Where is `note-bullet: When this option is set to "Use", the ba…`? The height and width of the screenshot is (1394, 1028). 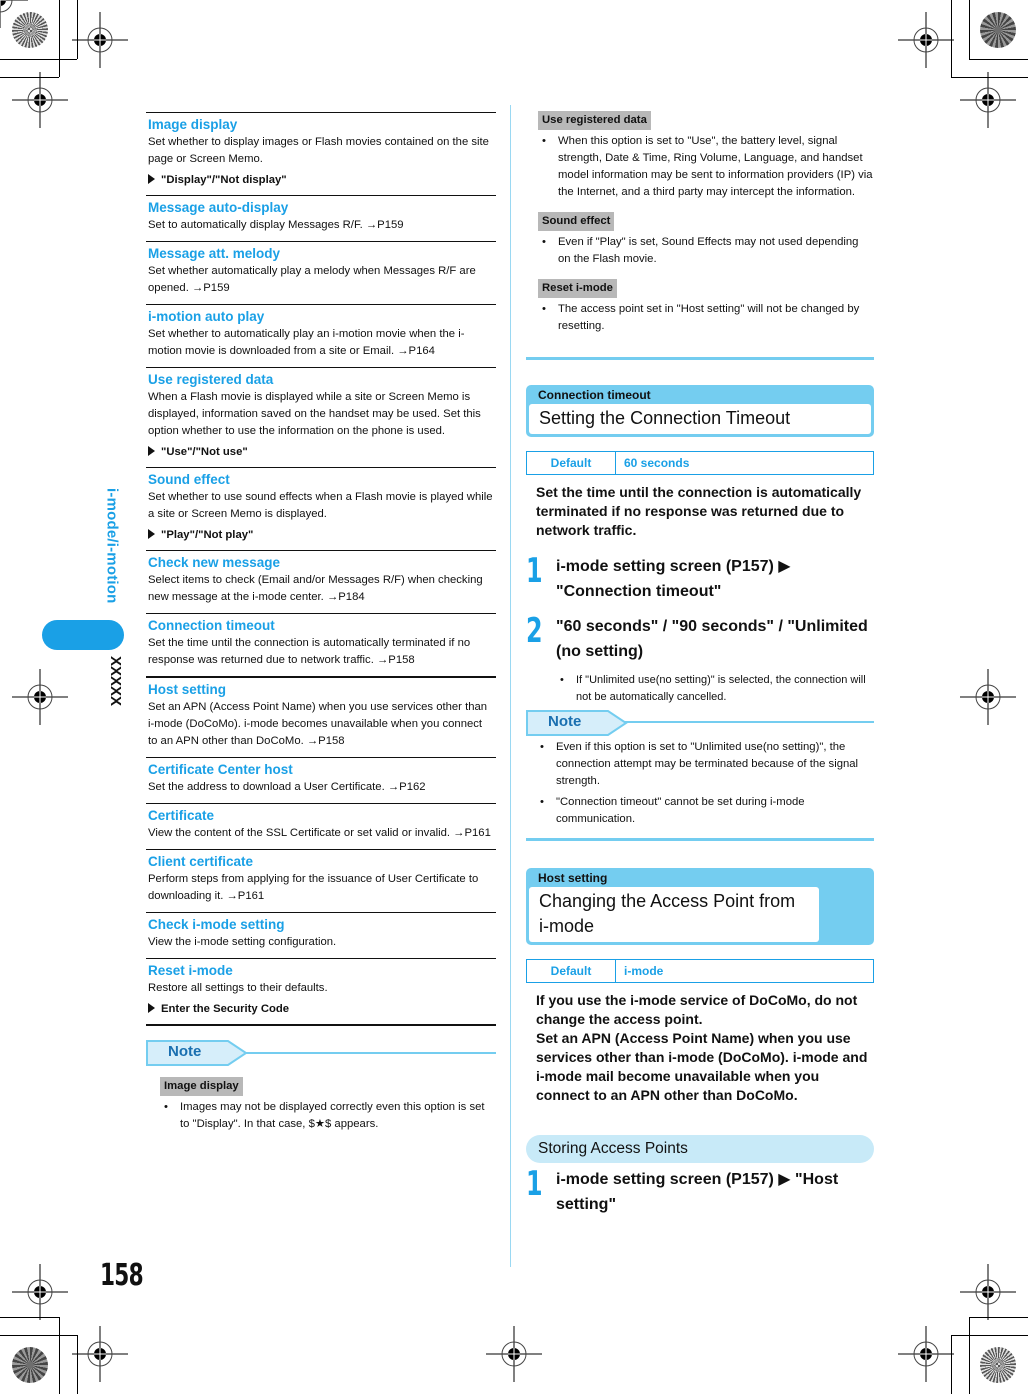 note-bullet: When this option is set to "Use", the ba… is located at coordinates (706, 167).